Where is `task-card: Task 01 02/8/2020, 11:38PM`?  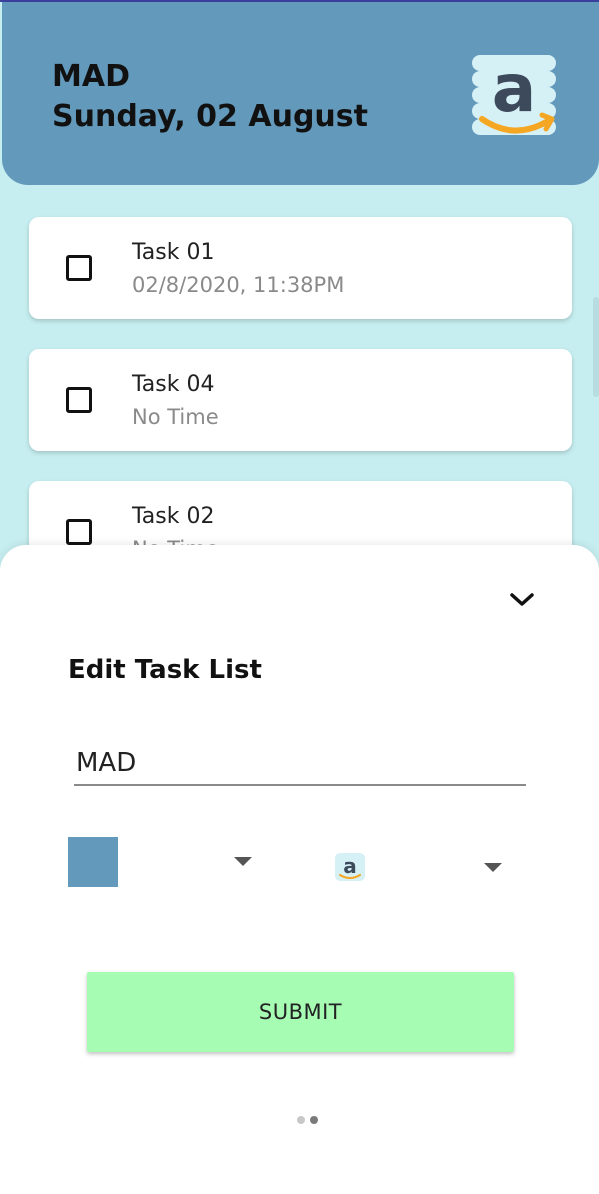 task-card: Task 01 02/8/2020, 11:38PM is located at coordinates (300, 268).